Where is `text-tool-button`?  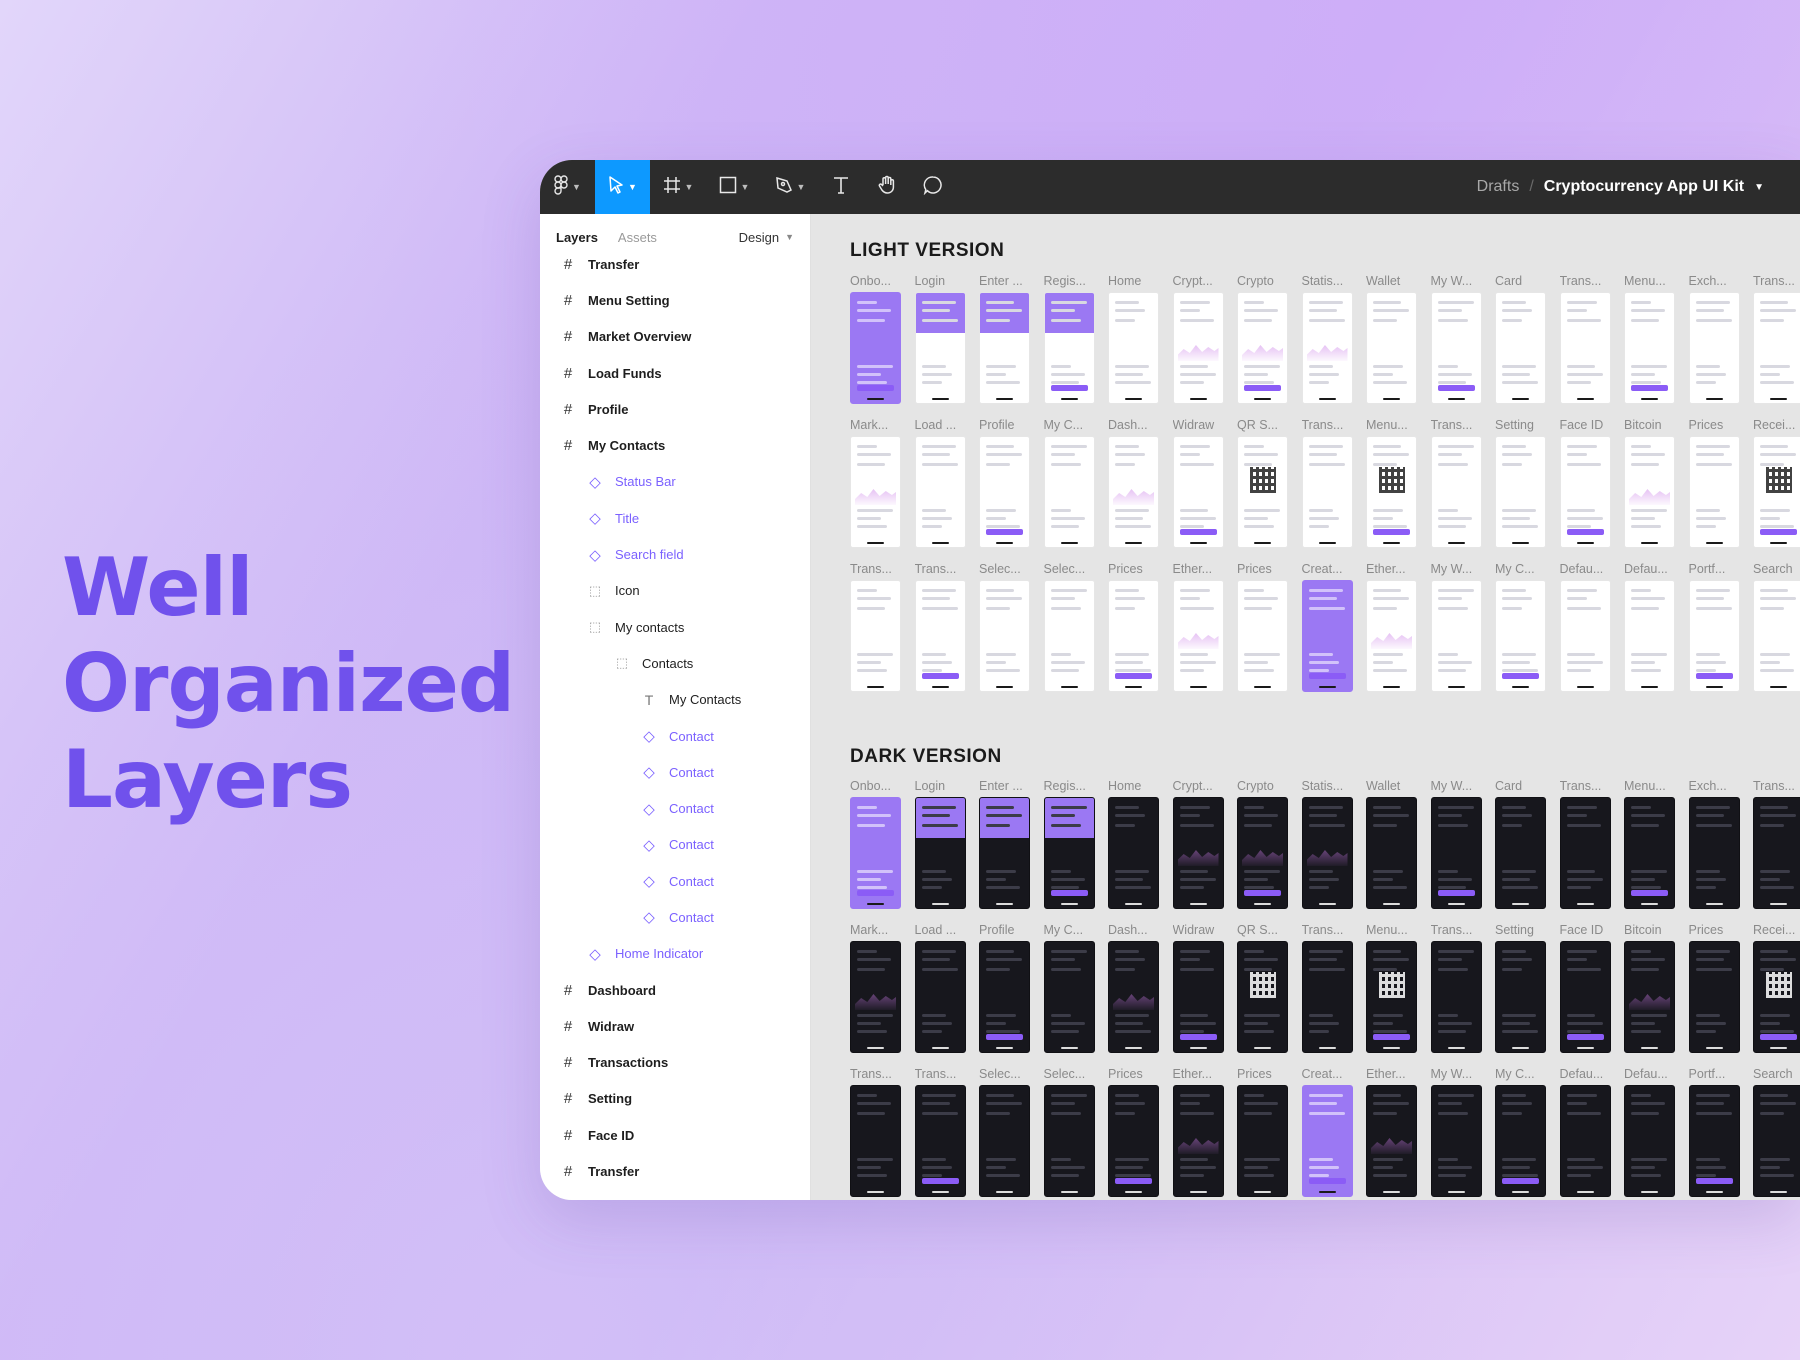
text-tool-button is located at coordinates (841, 187).